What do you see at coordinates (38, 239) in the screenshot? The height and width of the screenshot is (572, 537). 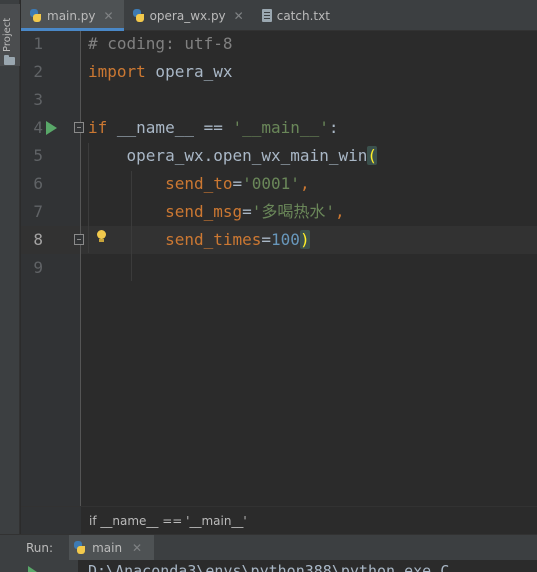 I see `line-number-current: 8` at bounding box center [38, 239].